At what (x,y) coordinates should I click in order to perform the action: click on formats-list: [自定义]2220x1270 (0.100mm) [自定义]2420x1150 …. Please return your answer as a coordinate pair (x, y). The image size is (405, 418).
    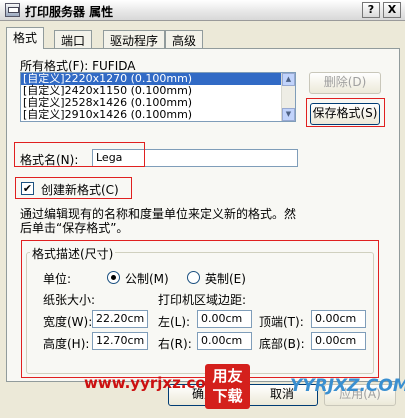
    Looking at the image, I should click on (158, 97).